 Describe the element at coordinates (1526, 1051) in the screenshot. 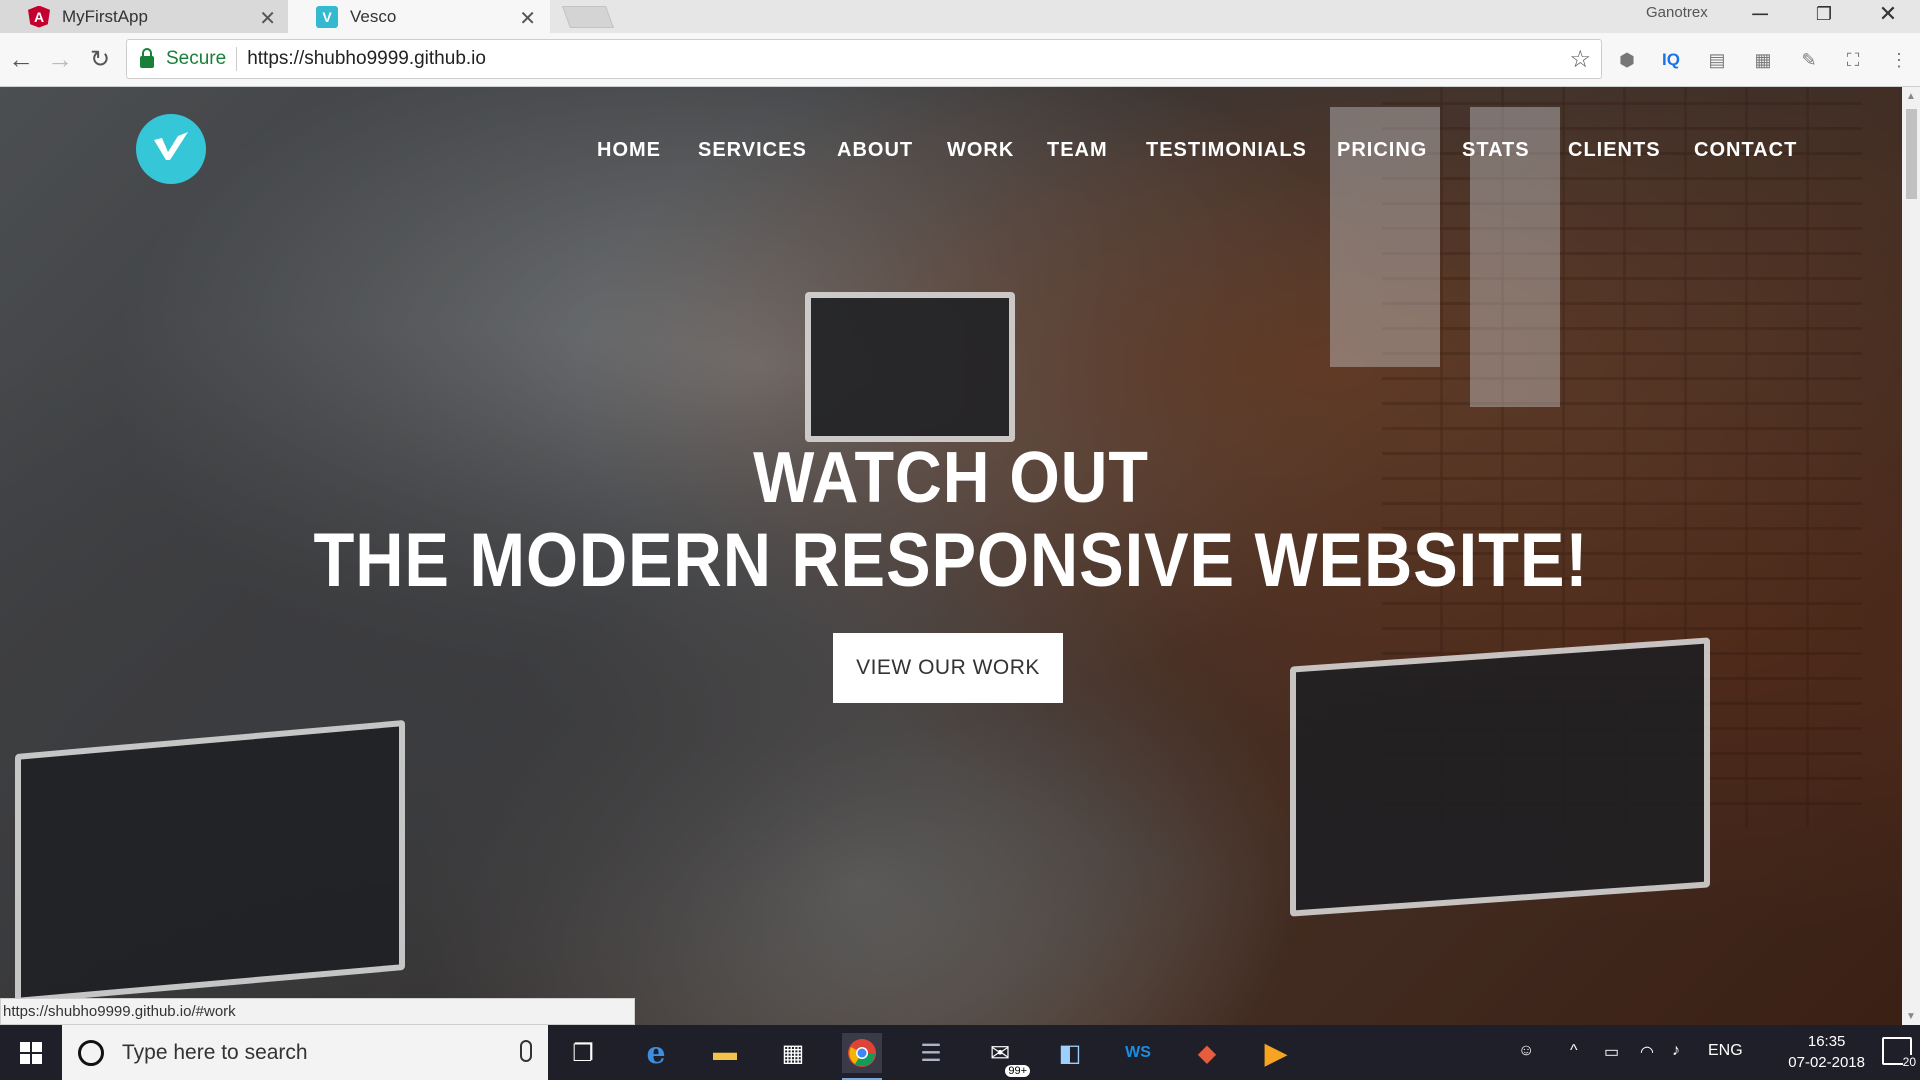

I see `people-icon: ☺` at that location.